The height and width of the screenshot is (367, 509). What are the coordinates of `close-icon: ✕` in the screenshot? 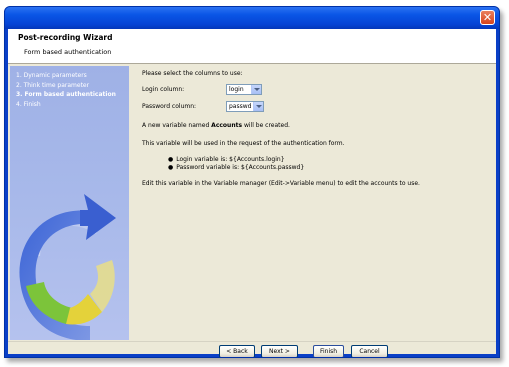 It's located at (487, 17).